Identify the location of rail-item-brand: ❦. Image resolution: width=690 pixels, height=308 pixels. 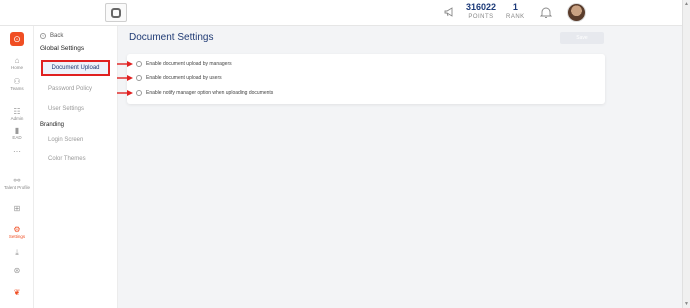
(17, 292).